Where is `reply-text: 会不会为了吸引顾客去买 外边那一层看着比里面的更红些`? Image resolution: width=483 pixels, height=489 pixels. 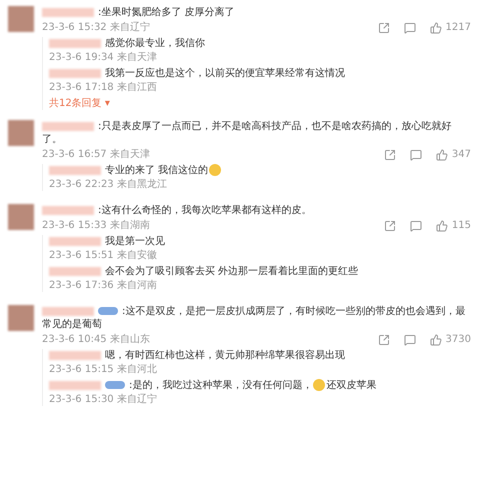 reply-text: 会不会为了吸引顾客去买 外边那一层看着比里面的更红些 is located at coordinates (260, 271).